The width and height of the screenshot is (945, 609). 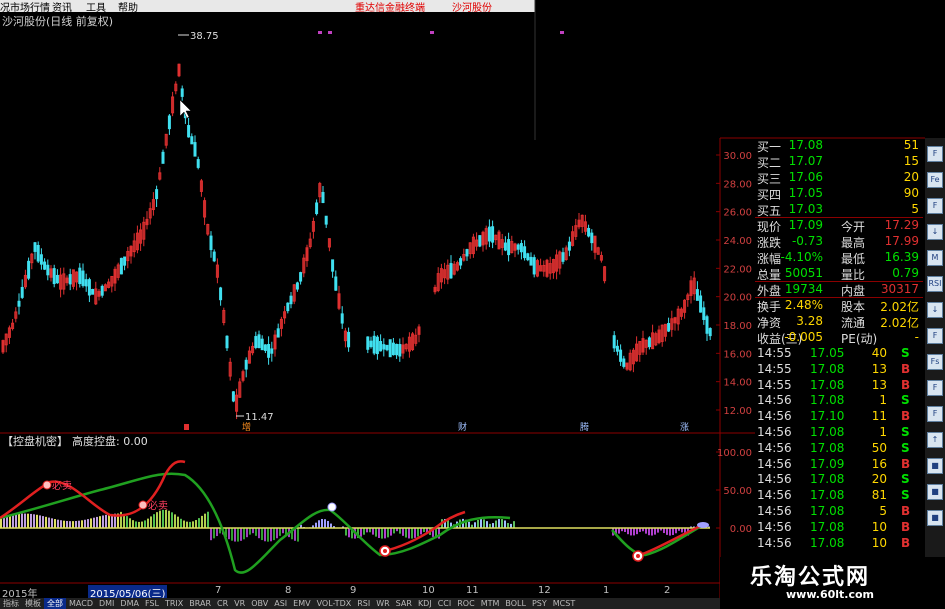 What do you see at coordinates (200, 603) in the screenshot?
I see `indicator-tab: BRAR` at bounding box center [200, 603].